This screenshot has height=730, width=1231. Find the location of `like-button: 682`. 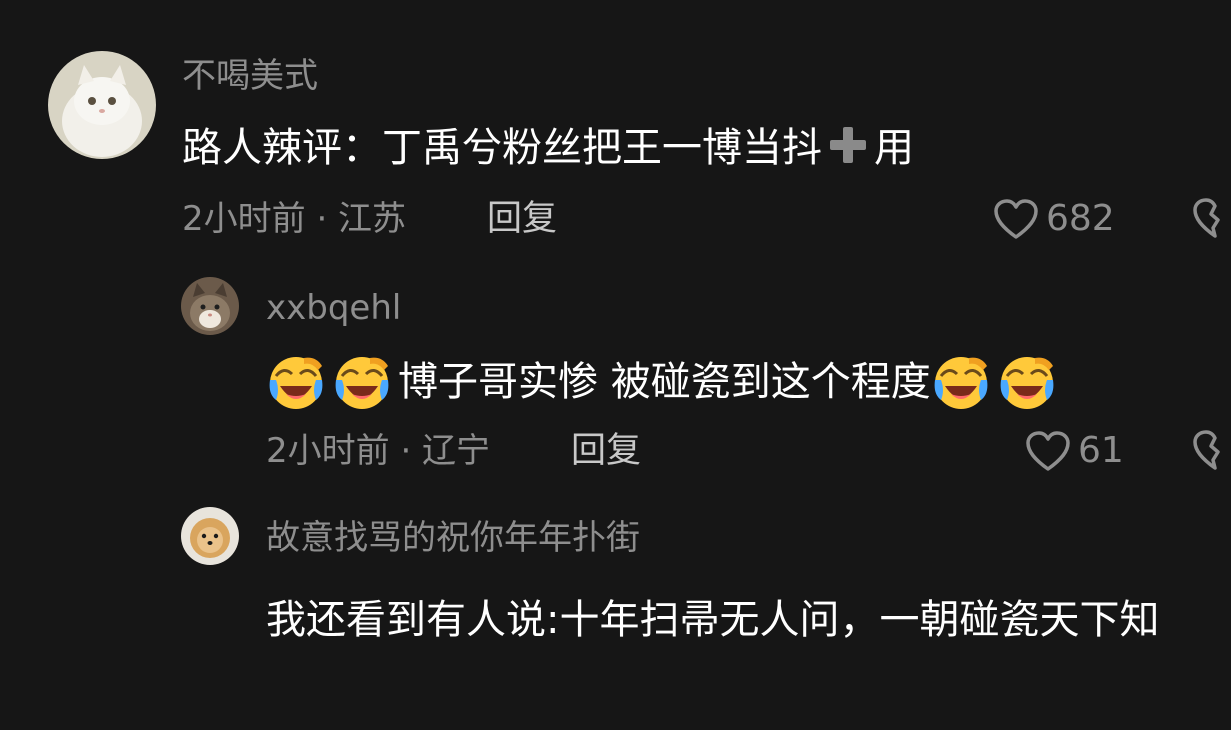

like-button: 682 is located at coordinates (1053, 219).